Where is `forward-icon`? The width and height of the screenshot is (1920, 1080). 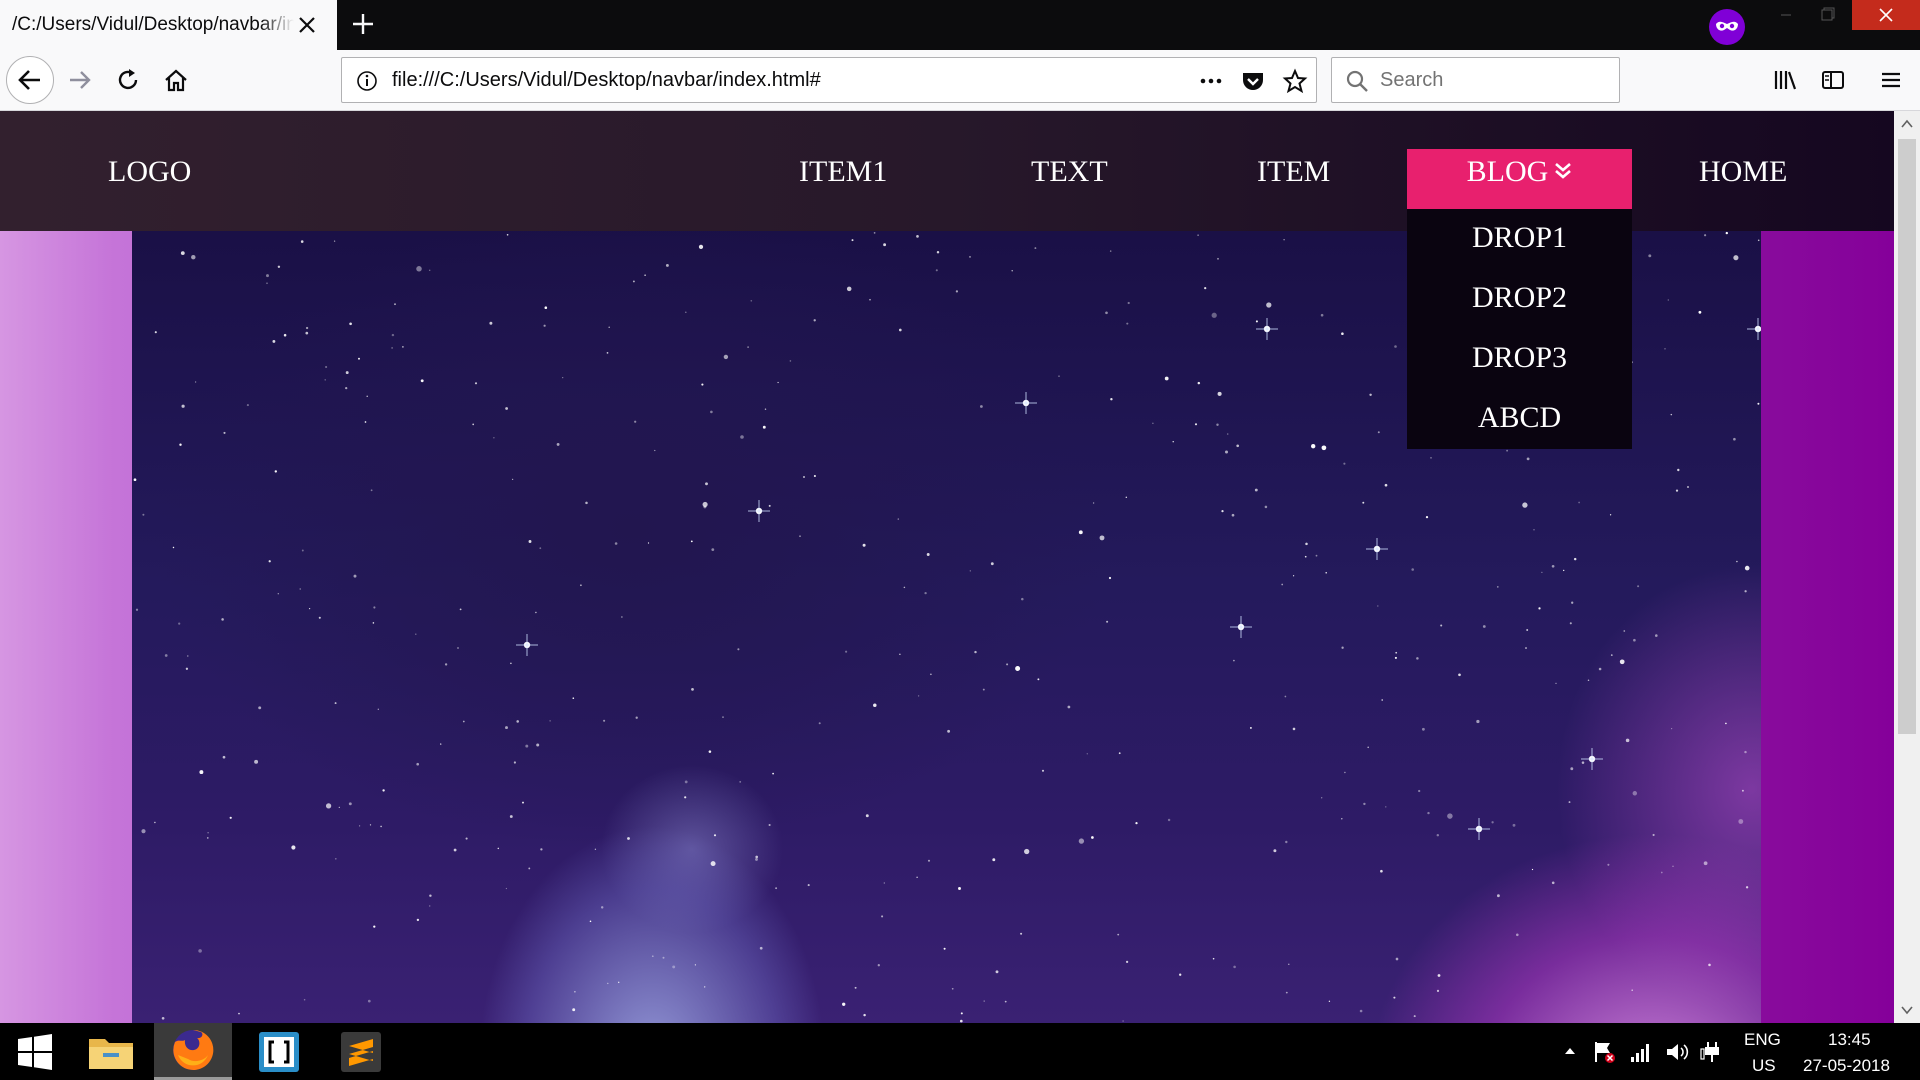
forward-icon is located at coordinates (80, 80).